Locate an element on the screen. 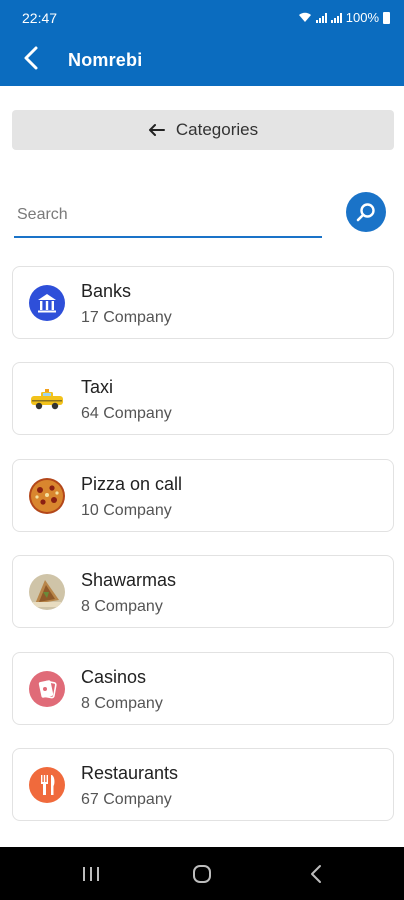 Image resolution: width=404 pixels, height=900 pixels. page-title: Nomrebi is located at coordinates (105, 60).